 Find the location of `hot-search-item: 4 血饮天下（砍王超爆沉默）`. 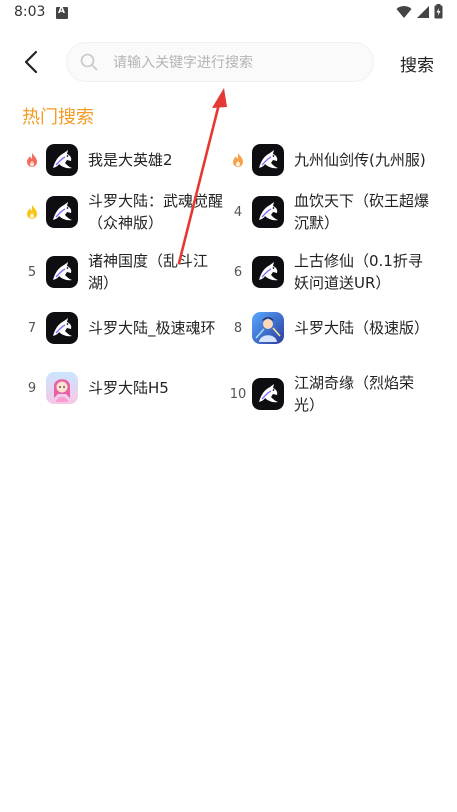

hot-search-item: 4 血饮天下（砍王超爆沉默） is located at coordinates (329, 212).